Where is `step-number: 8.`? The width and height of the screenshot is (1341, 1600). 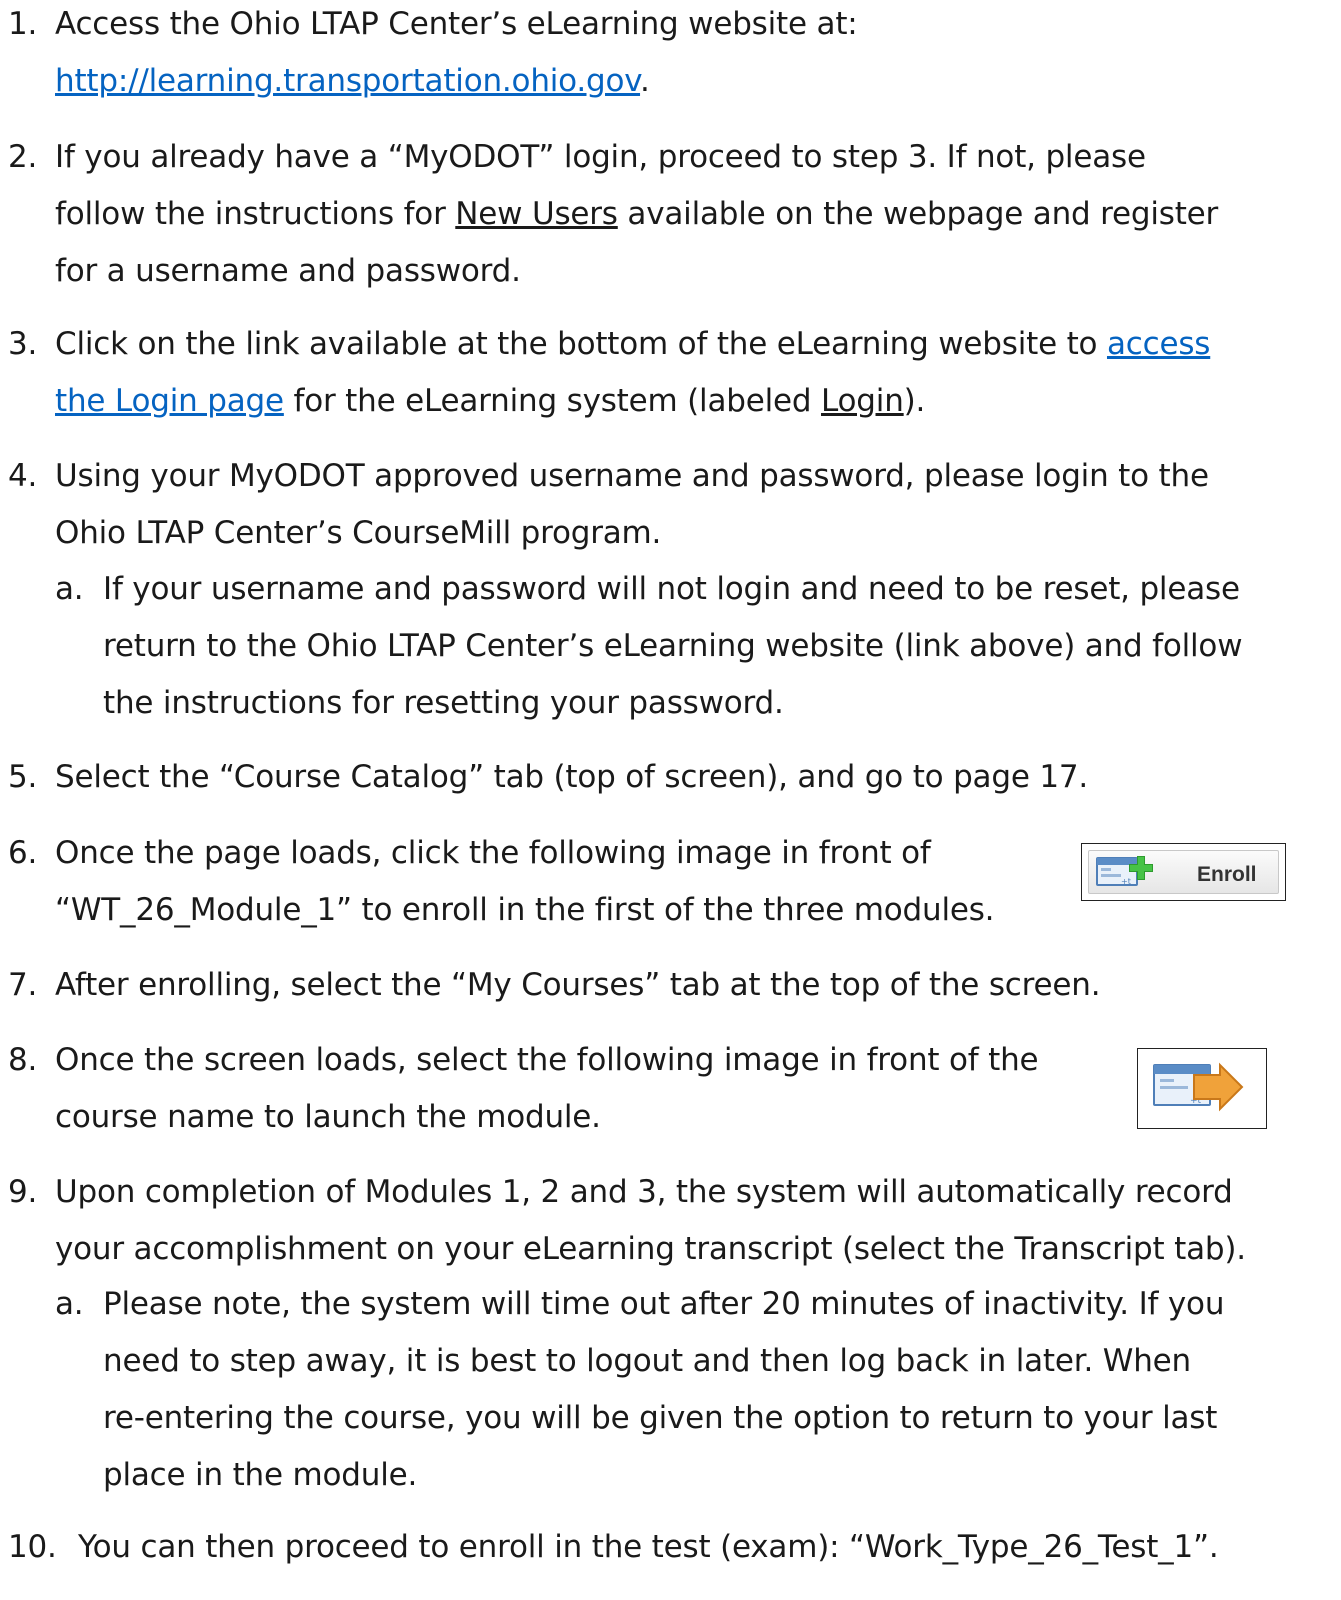
step-number: 8. is located at coordinates (23, 1060).